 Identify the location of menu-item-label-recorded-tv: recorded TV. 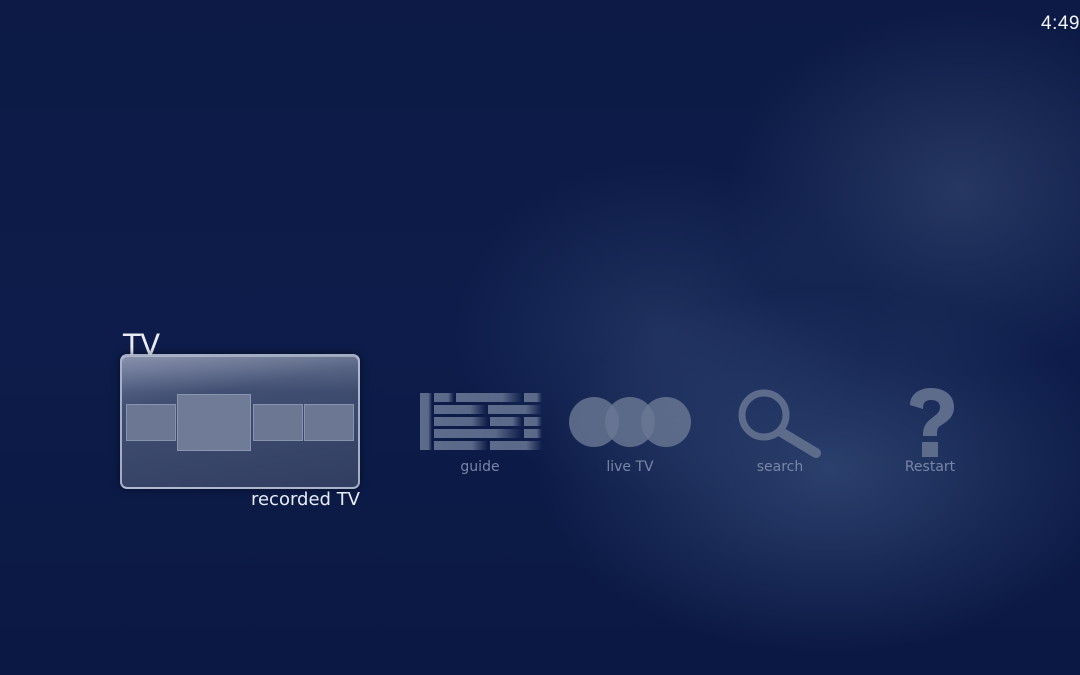
(305, 499).